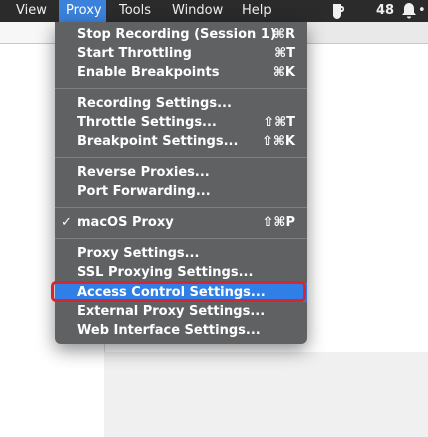  What do you see at coordinates (82, 11) in the screenshot?
I see `menu-proxy: Proxy` at bounding box center [82, 11].